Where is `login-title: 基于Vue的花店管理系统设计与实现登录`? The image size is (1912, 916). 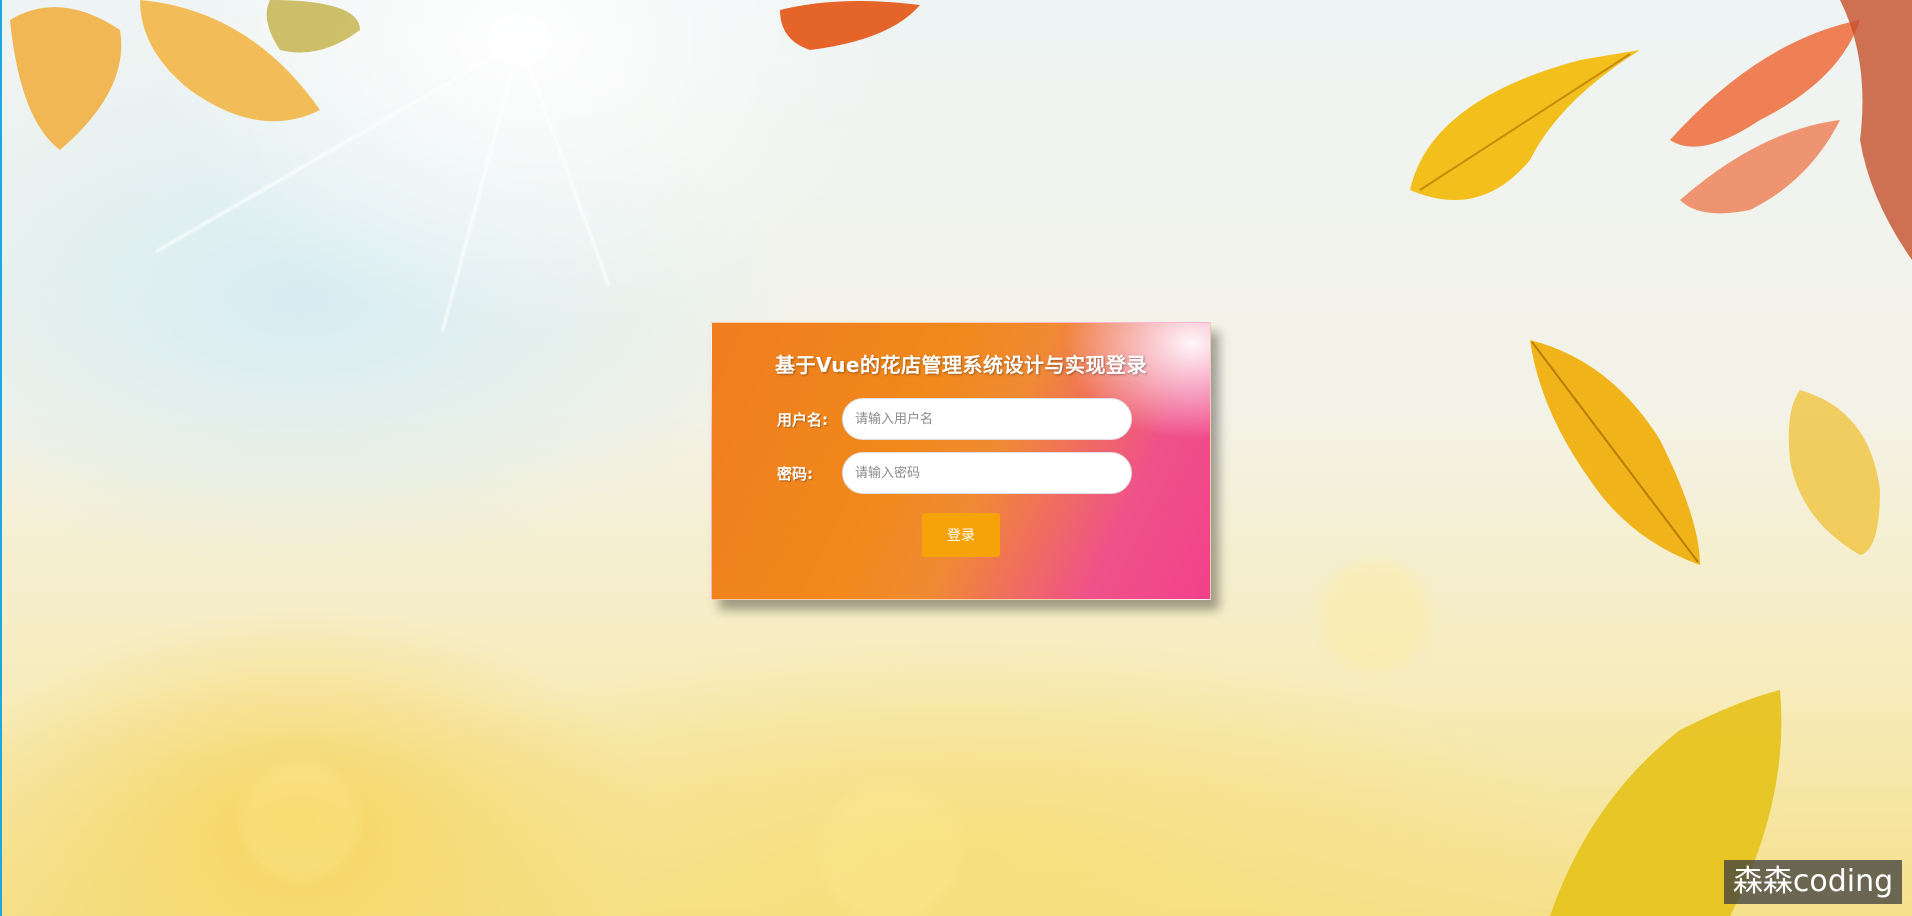 login-title: 基于Vue的花店管理系统设计与实现登录 is located at coordinates (961, 365).